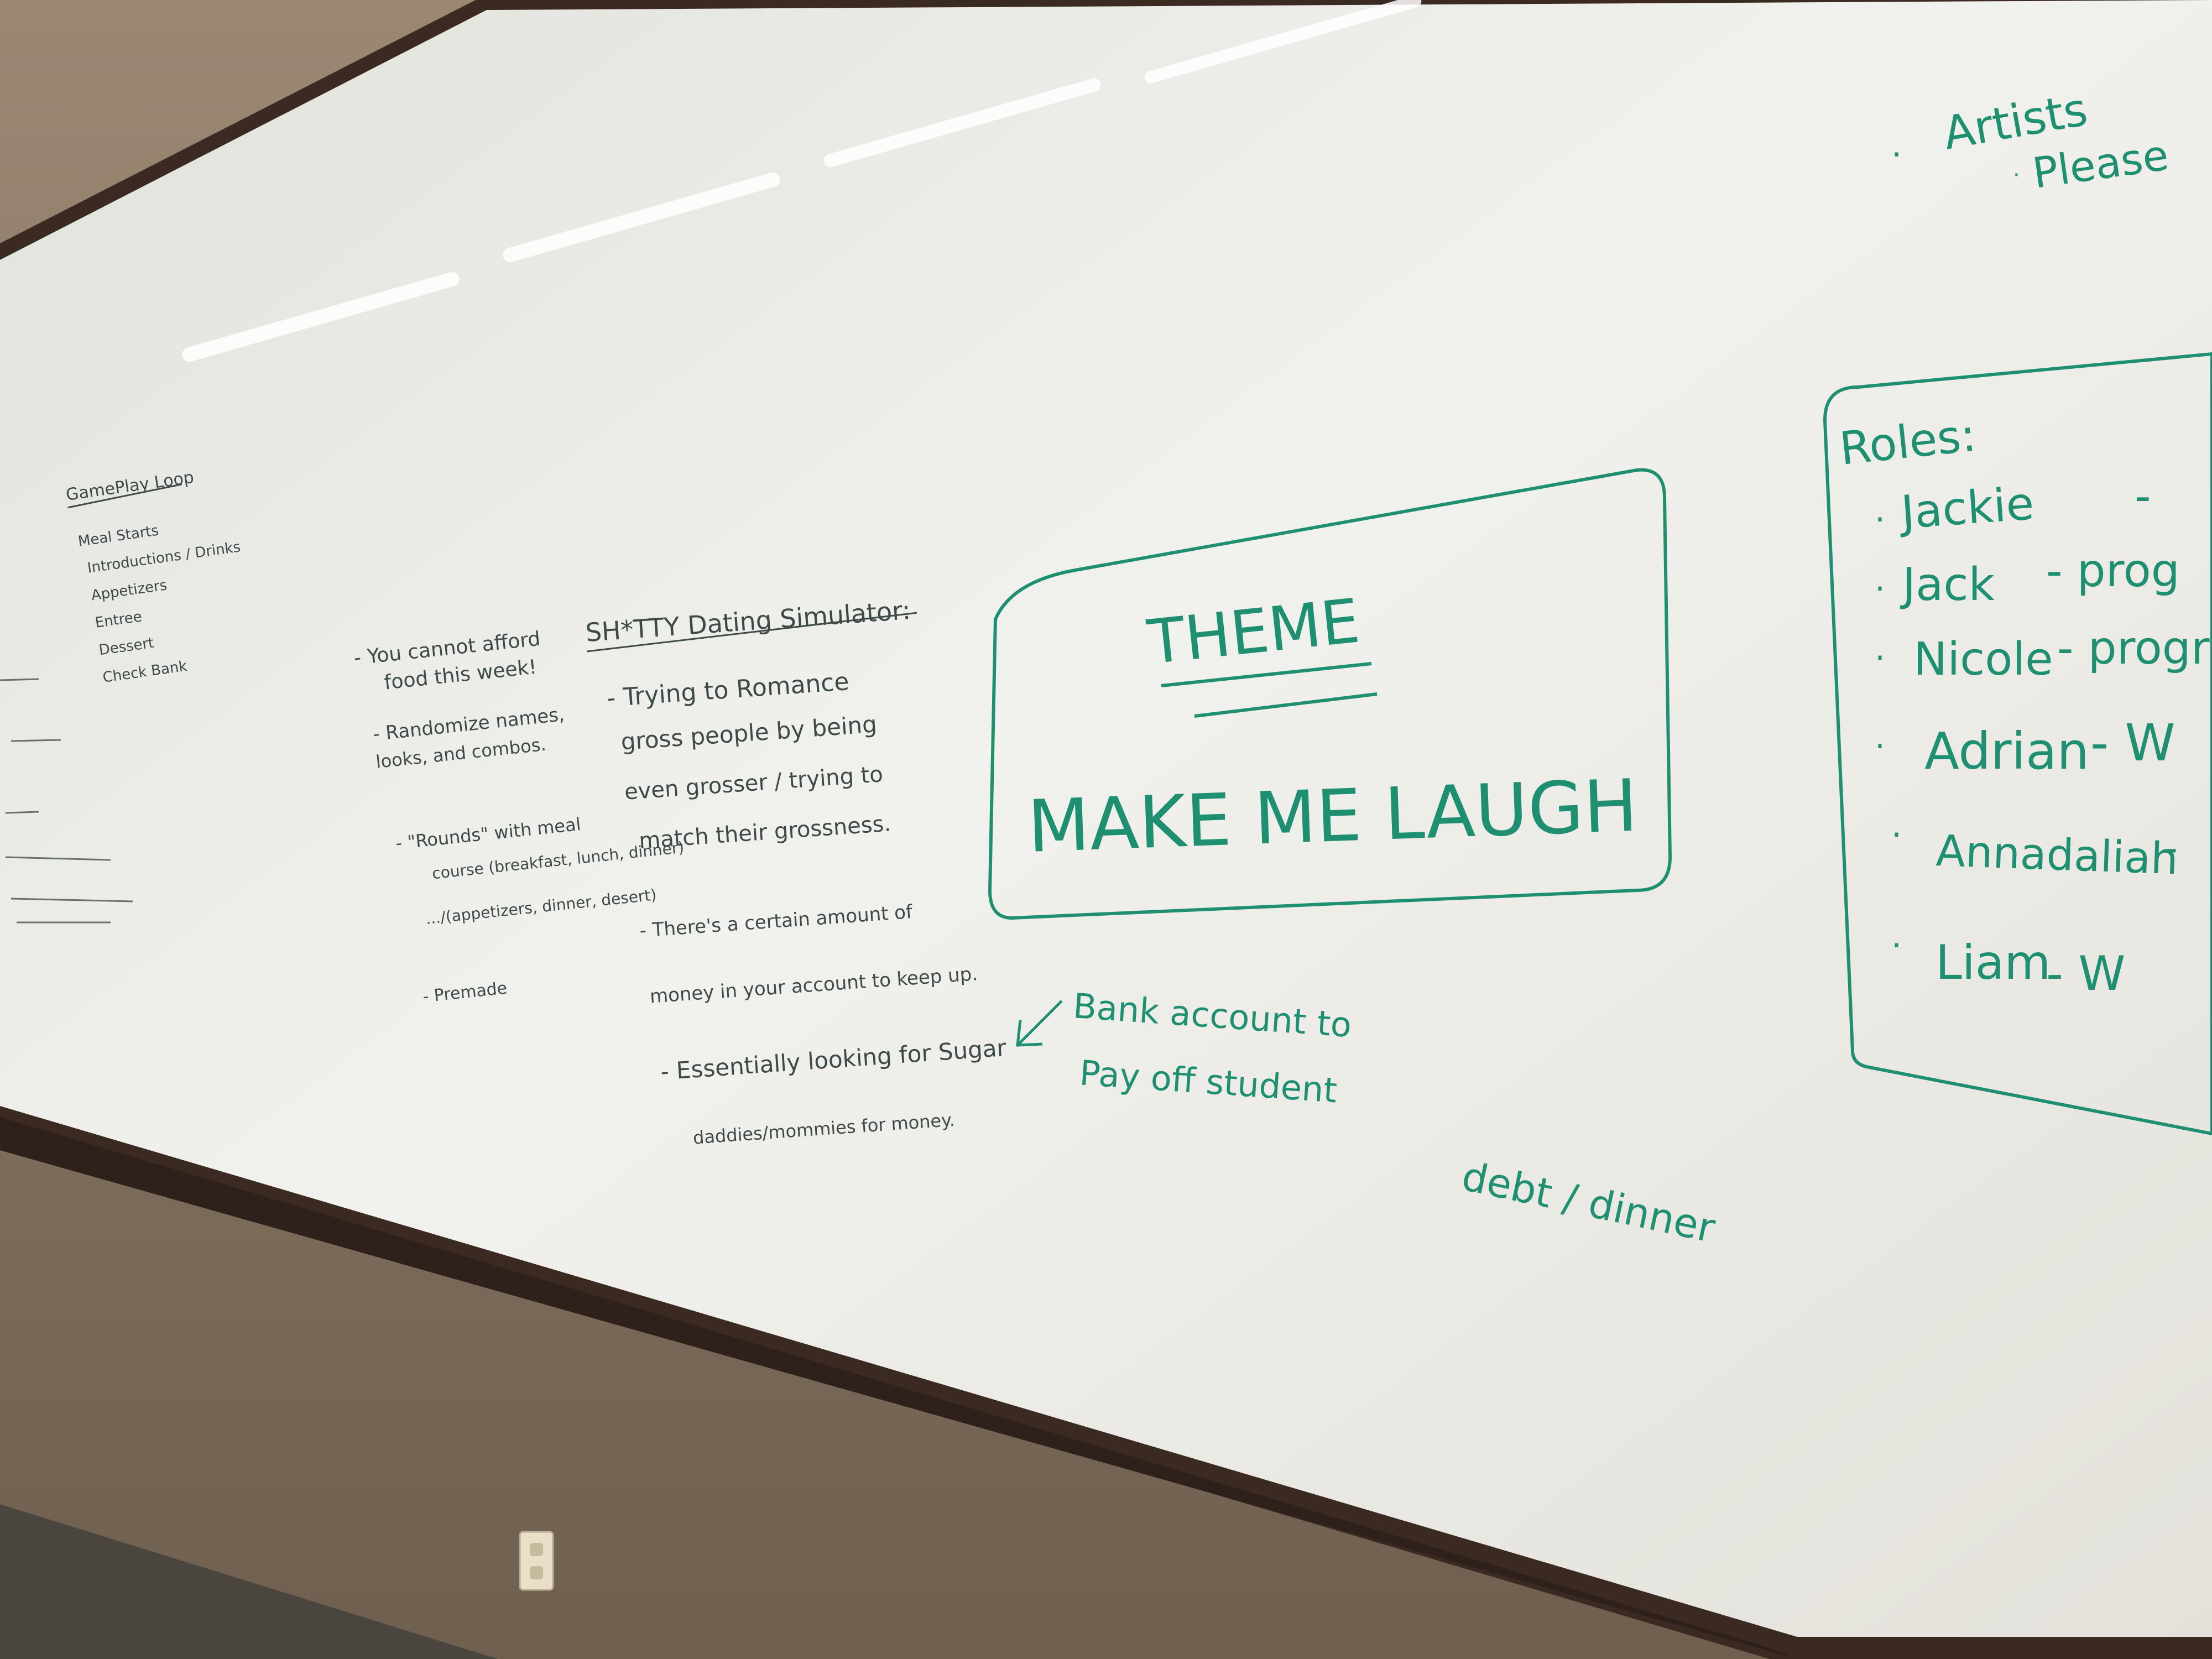  Describe the element at coordinates (2133, 649) in the screenshot. I see `role-desc: - progr` at that location.